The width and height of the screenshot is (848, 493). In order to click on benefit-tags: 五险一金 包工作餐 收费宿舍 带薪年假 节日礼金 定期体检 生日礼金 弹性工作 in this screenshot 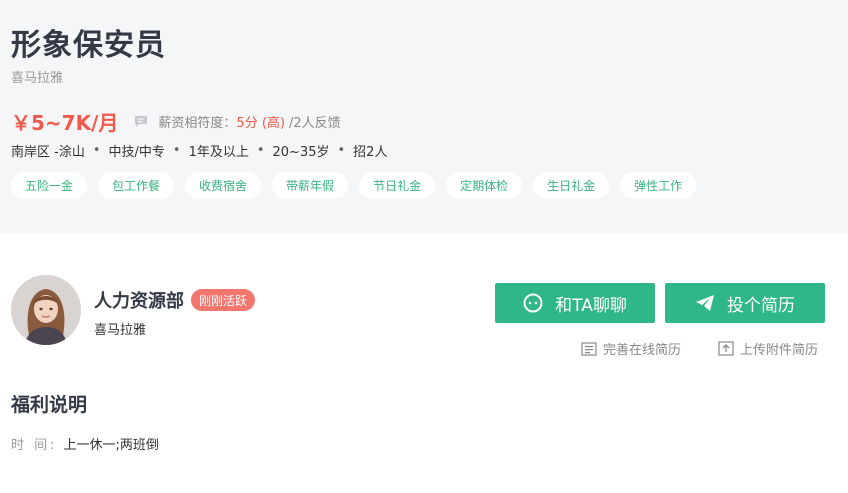, I will do `click(359, 185)`.